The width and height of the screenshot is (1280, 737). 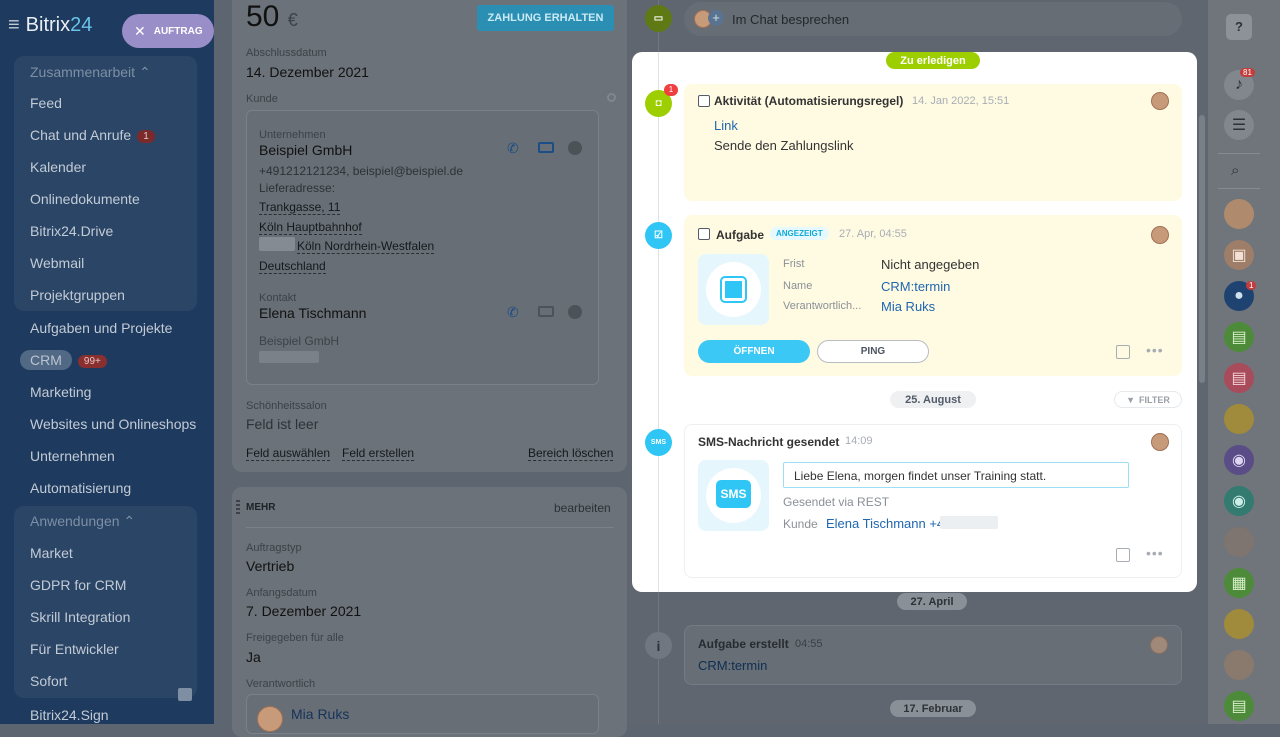 What do you see at coordinates (733, 289) in the screenshot?
I see `task-check-icon` at bounding box center [733, 289].